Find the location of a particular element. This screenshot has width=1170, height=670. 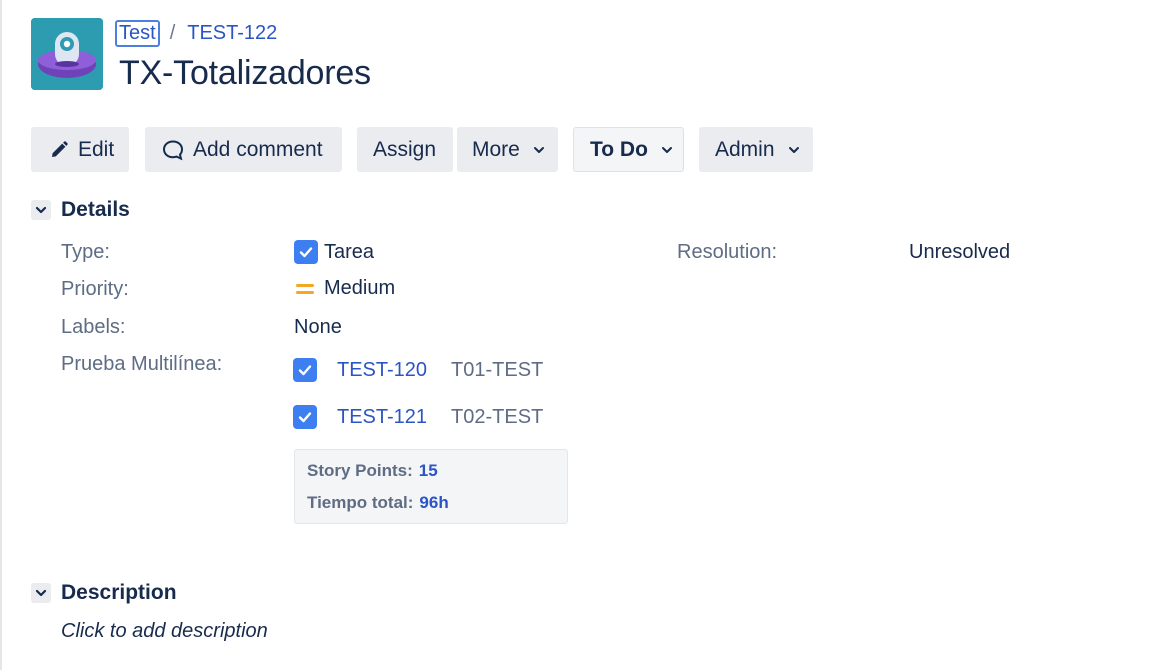

labels-label: Labels: is located at coordinates (93, 327).